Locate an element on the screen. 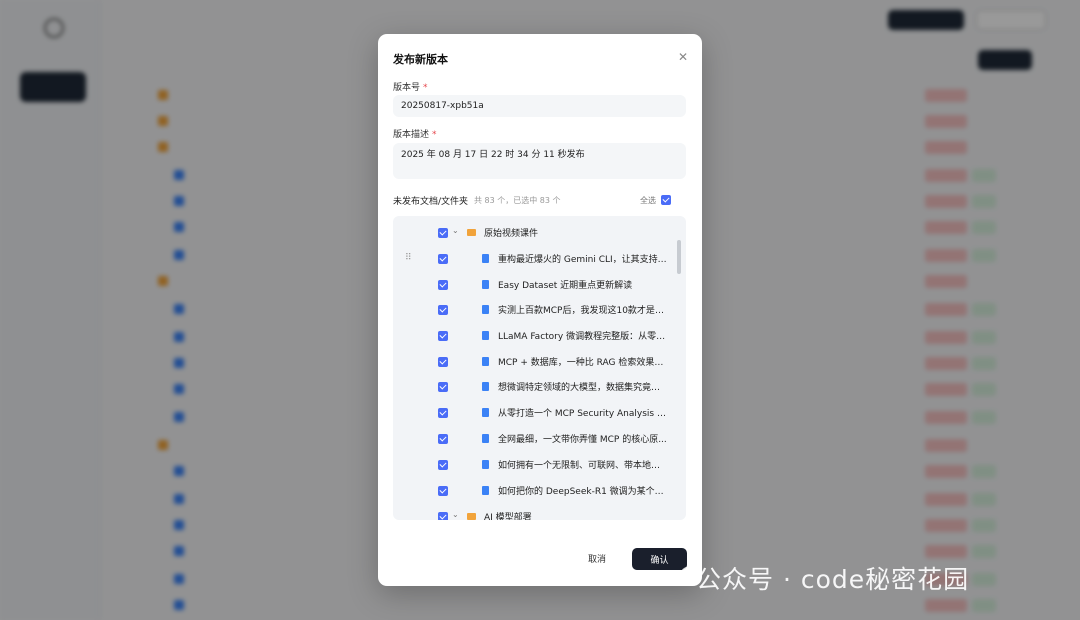 The image size is (1080, 620). tree-item-name: Easy Dataset 近期重点更新解读 is located at coordinates (565, 286).